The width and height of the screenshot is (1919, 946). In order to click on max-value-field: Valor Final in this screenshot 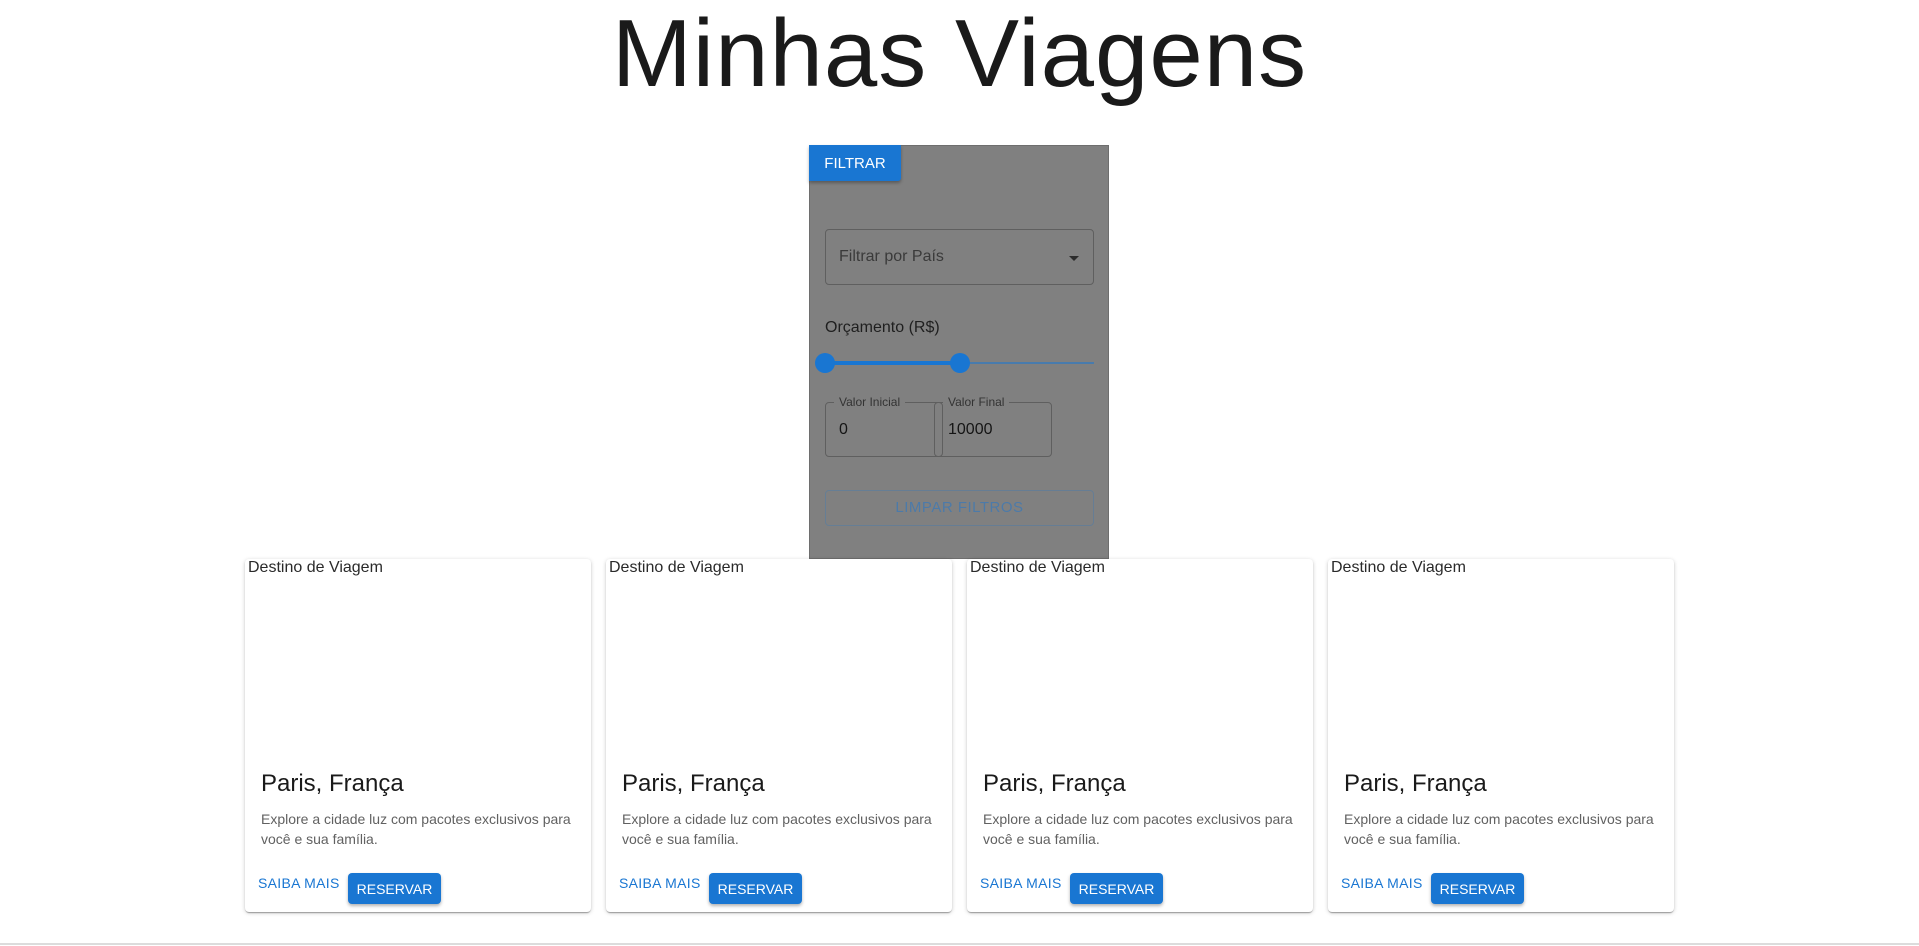, I will do `click(993, 426)`.